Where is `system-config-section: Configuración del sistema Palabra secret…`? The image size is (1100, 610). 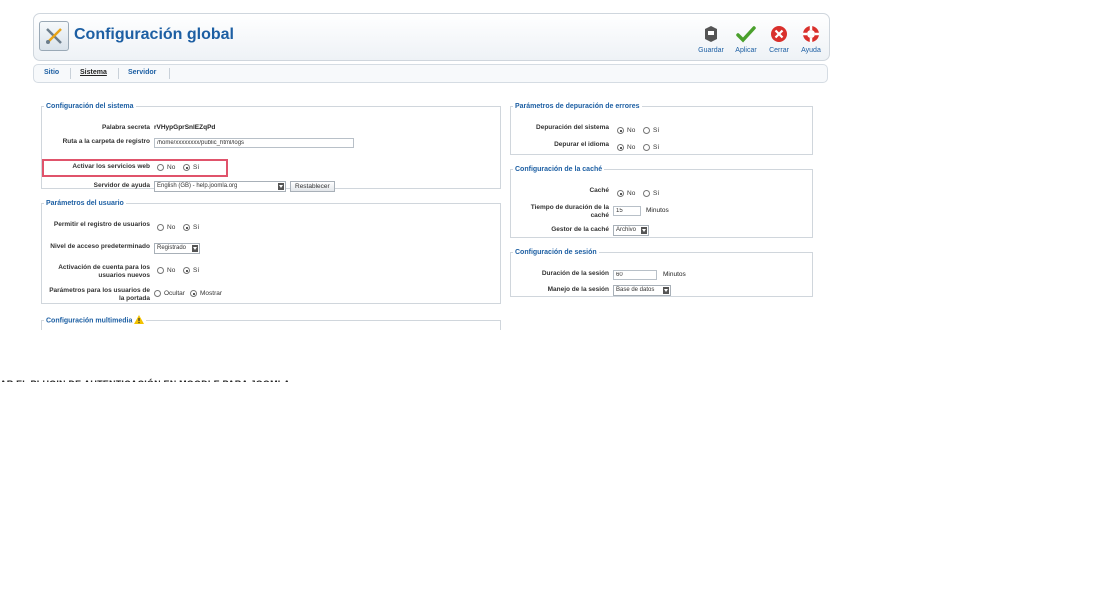
system-config-section: Configuración del sistema Palabra secret… is located at coordinates (271, 147).